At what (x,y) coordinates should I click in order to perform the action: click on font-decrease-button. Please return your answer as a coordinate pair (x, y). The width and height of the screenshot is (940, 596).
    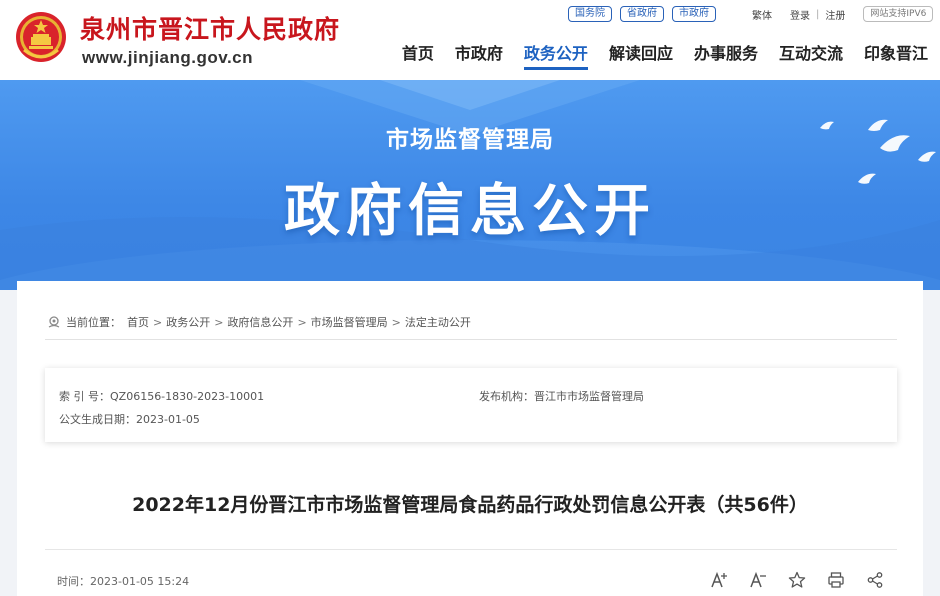
    Looking at the image, I should click on (758, 580).